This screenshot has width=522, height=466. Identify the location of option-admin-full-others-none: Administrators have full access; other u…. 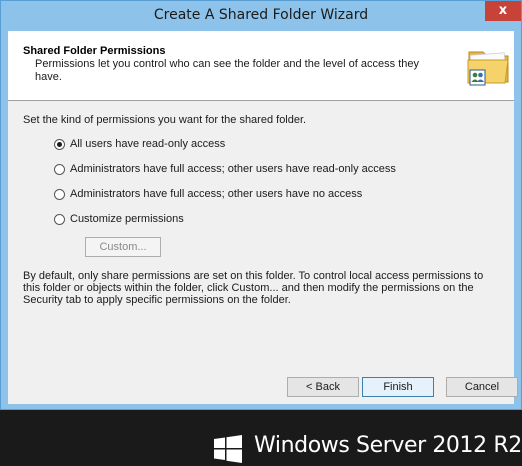
(208, 194).